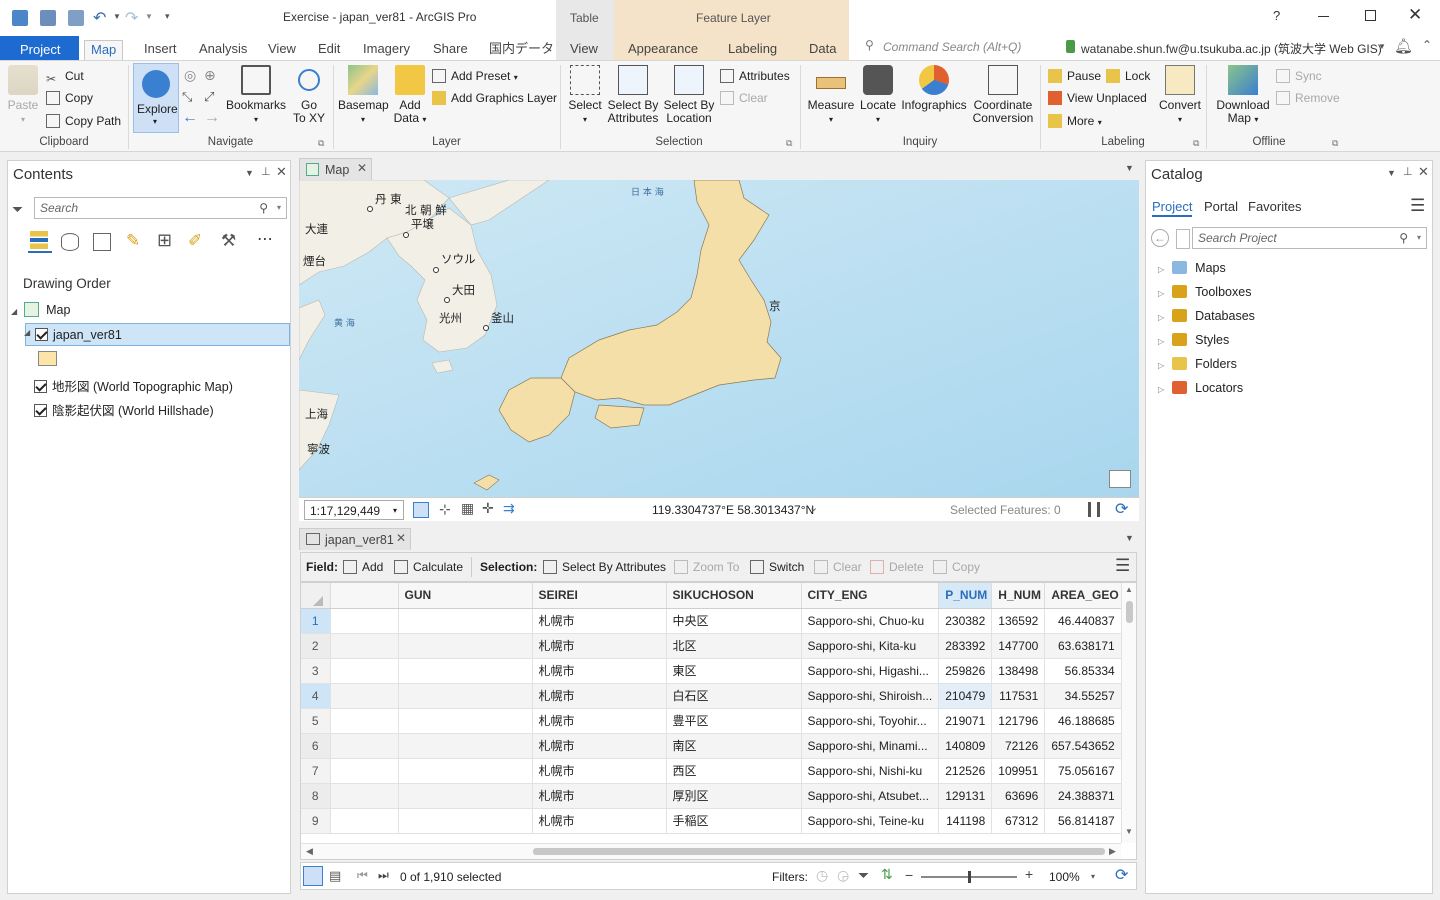 The height and width of the screenshot is (900, 1440). Describe the element at coordinates (386, 50) in the screenshot. I see `tab-imagery: Imagery` at that location.